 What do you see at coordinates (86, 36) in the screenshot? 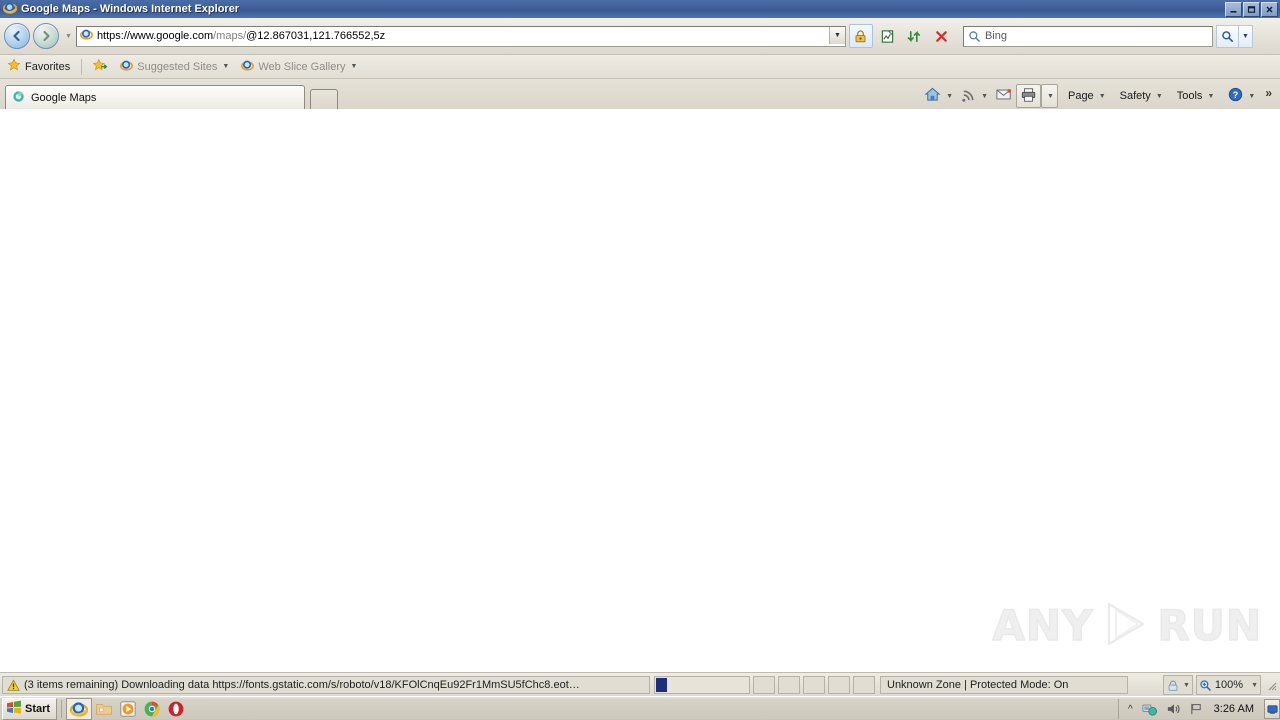
I see `address-favicon-icon` at bounding box center [86, 36].